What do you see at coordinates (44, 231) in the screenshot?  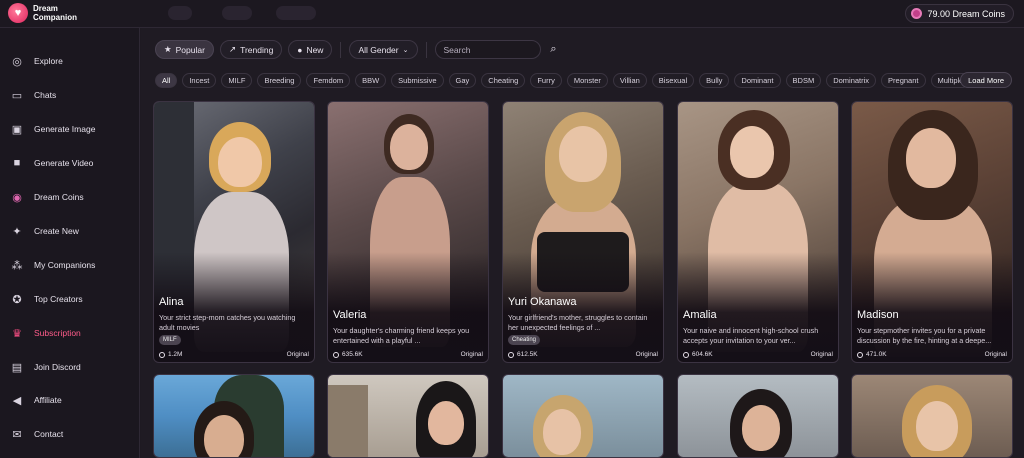 I see `sidebar-item-create-new: ✦ Create New` at bounding box center [44, 231].